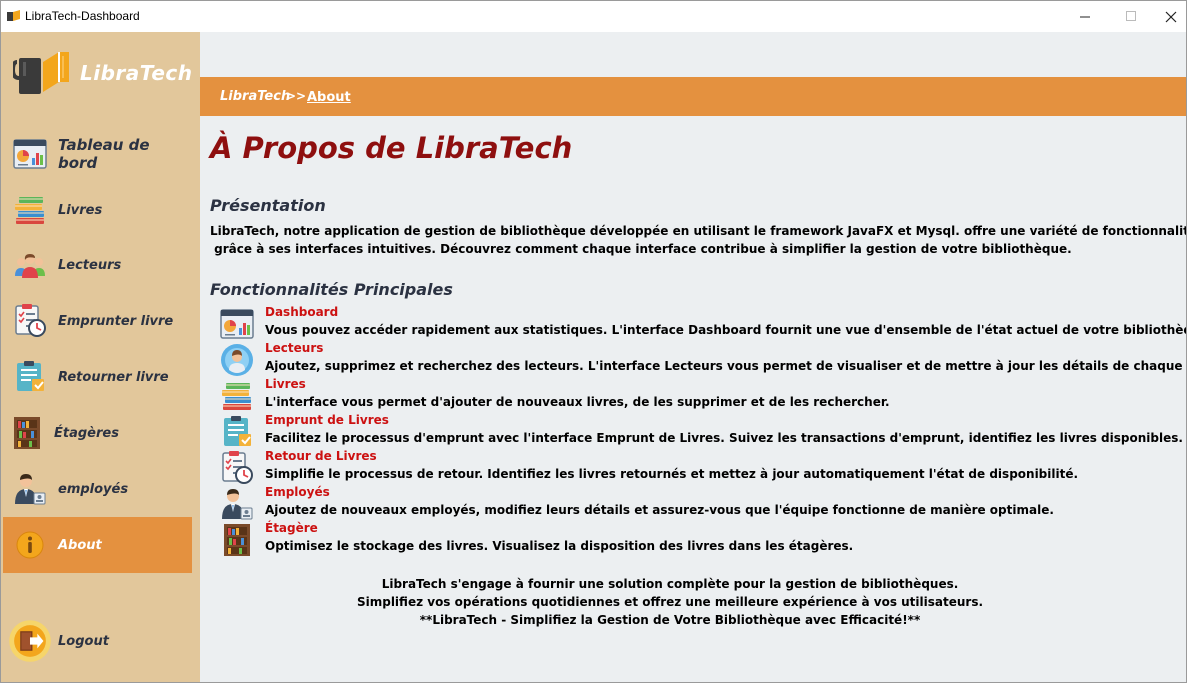 The width and height of the screenshot is (1187, 683). What do you see at coordinates (104, 154) in the screenshot?
I see `sidebar-item-label: Tableau de bord` at bounding box center [104, 154].